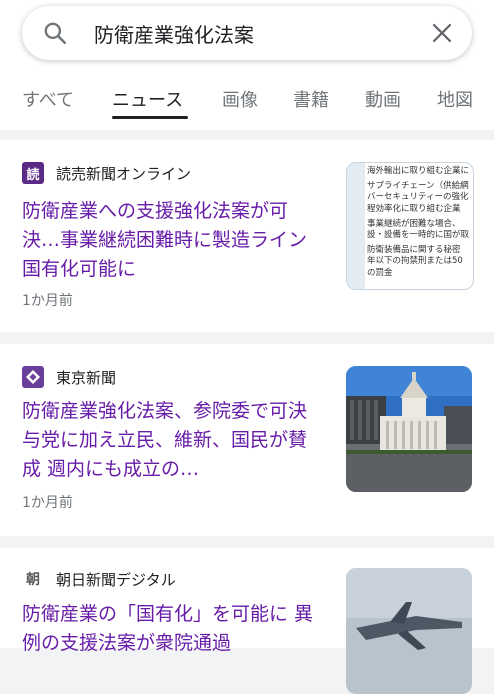 The height and width of the screenshot is (694, 494). What do you see at coordinates (150, 117) in the screenshot?
I see `active-tab-indicator` at bounding box center [150, 117].